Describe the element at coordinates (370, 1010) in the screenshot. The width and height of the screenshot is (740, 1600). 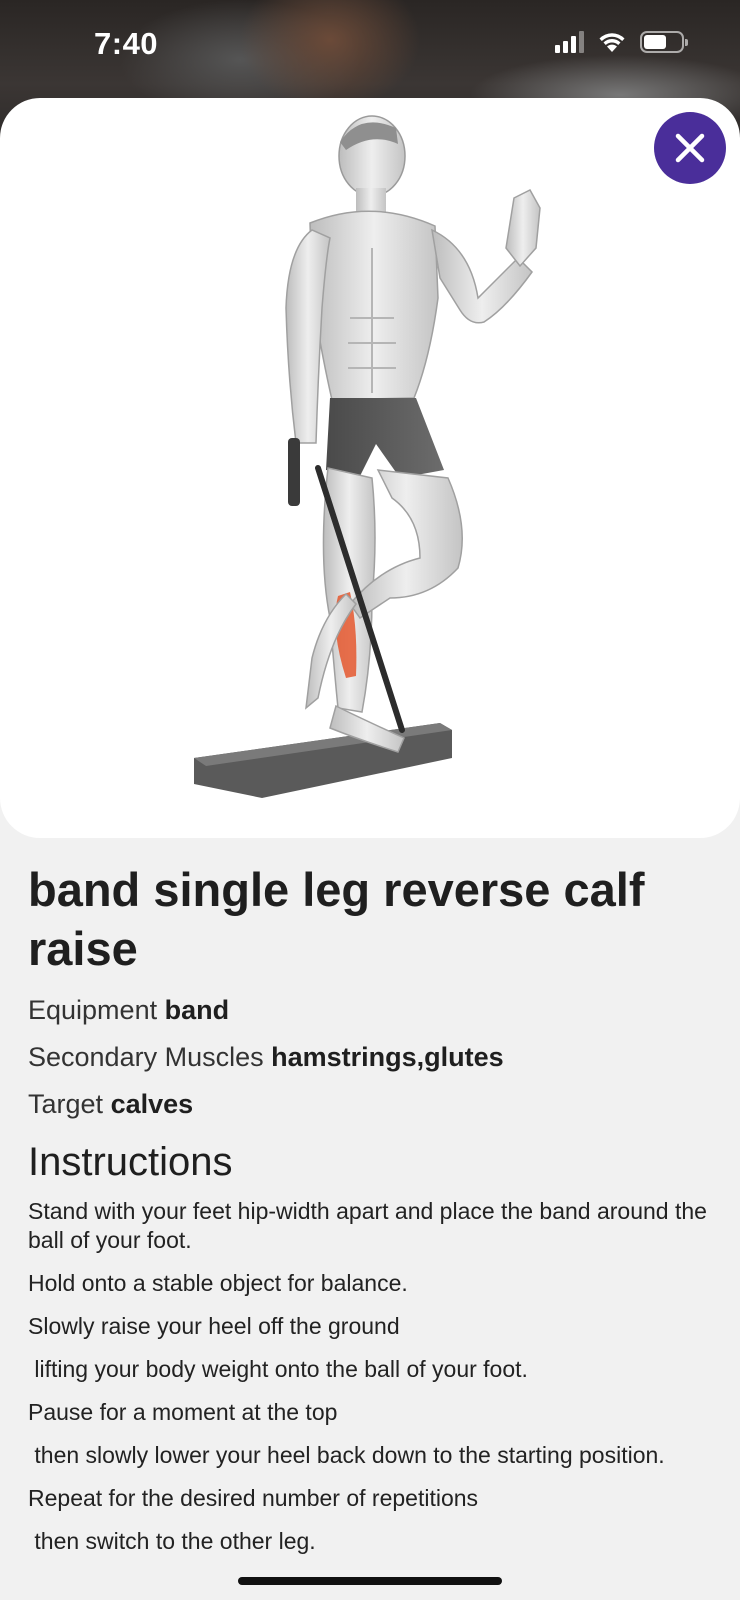
I see `equipment-row: Equipment band` at that location.